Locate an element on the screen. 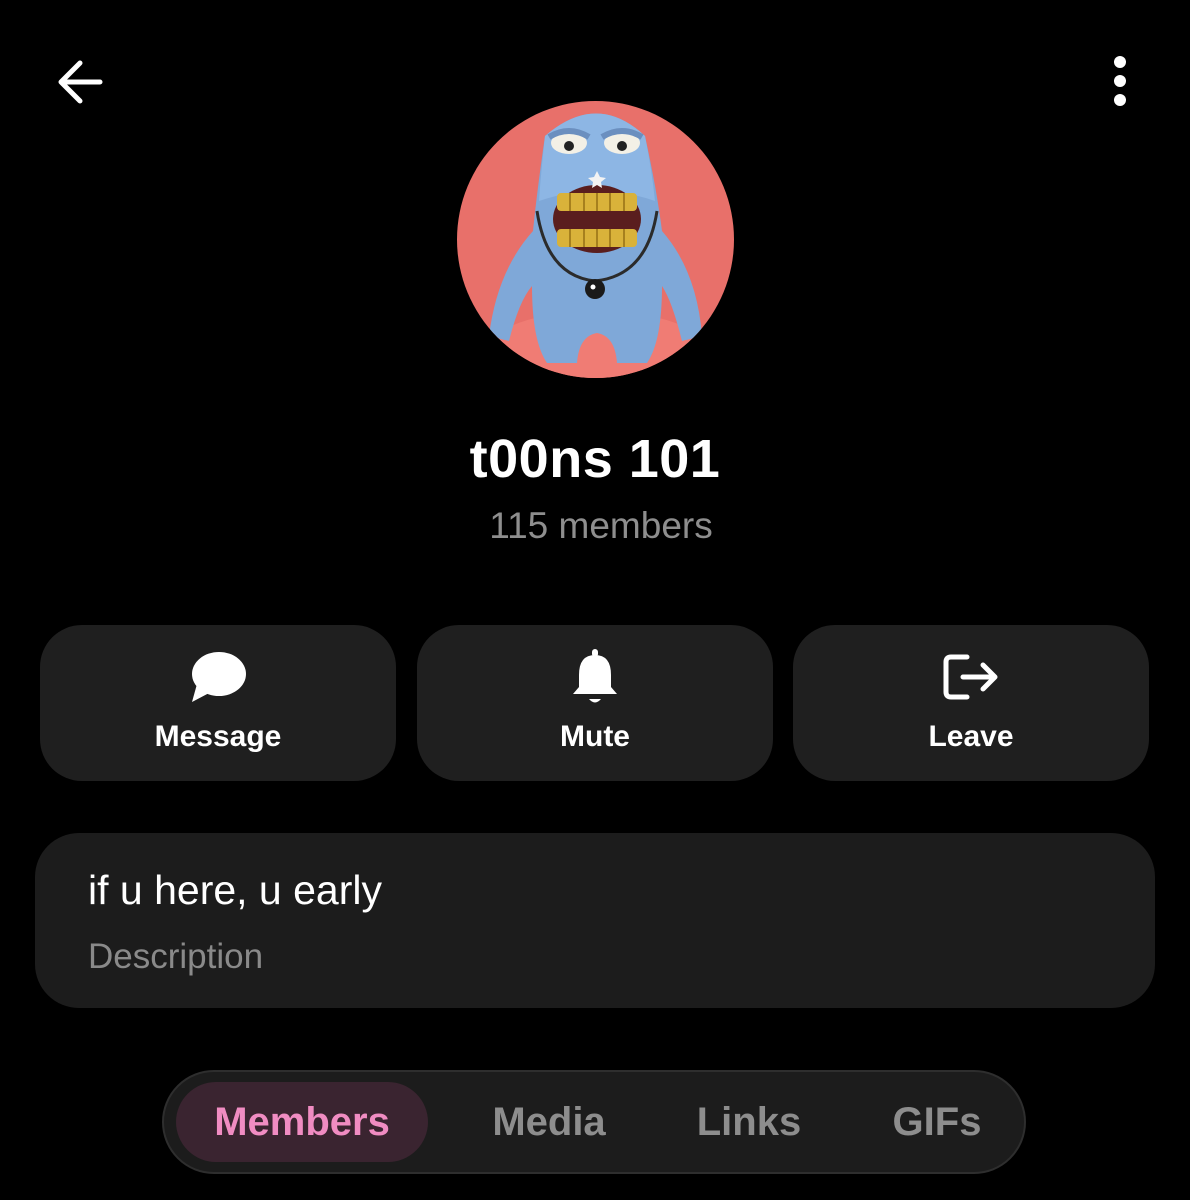  tab-members: Members is located at coordinates (302, 1122).